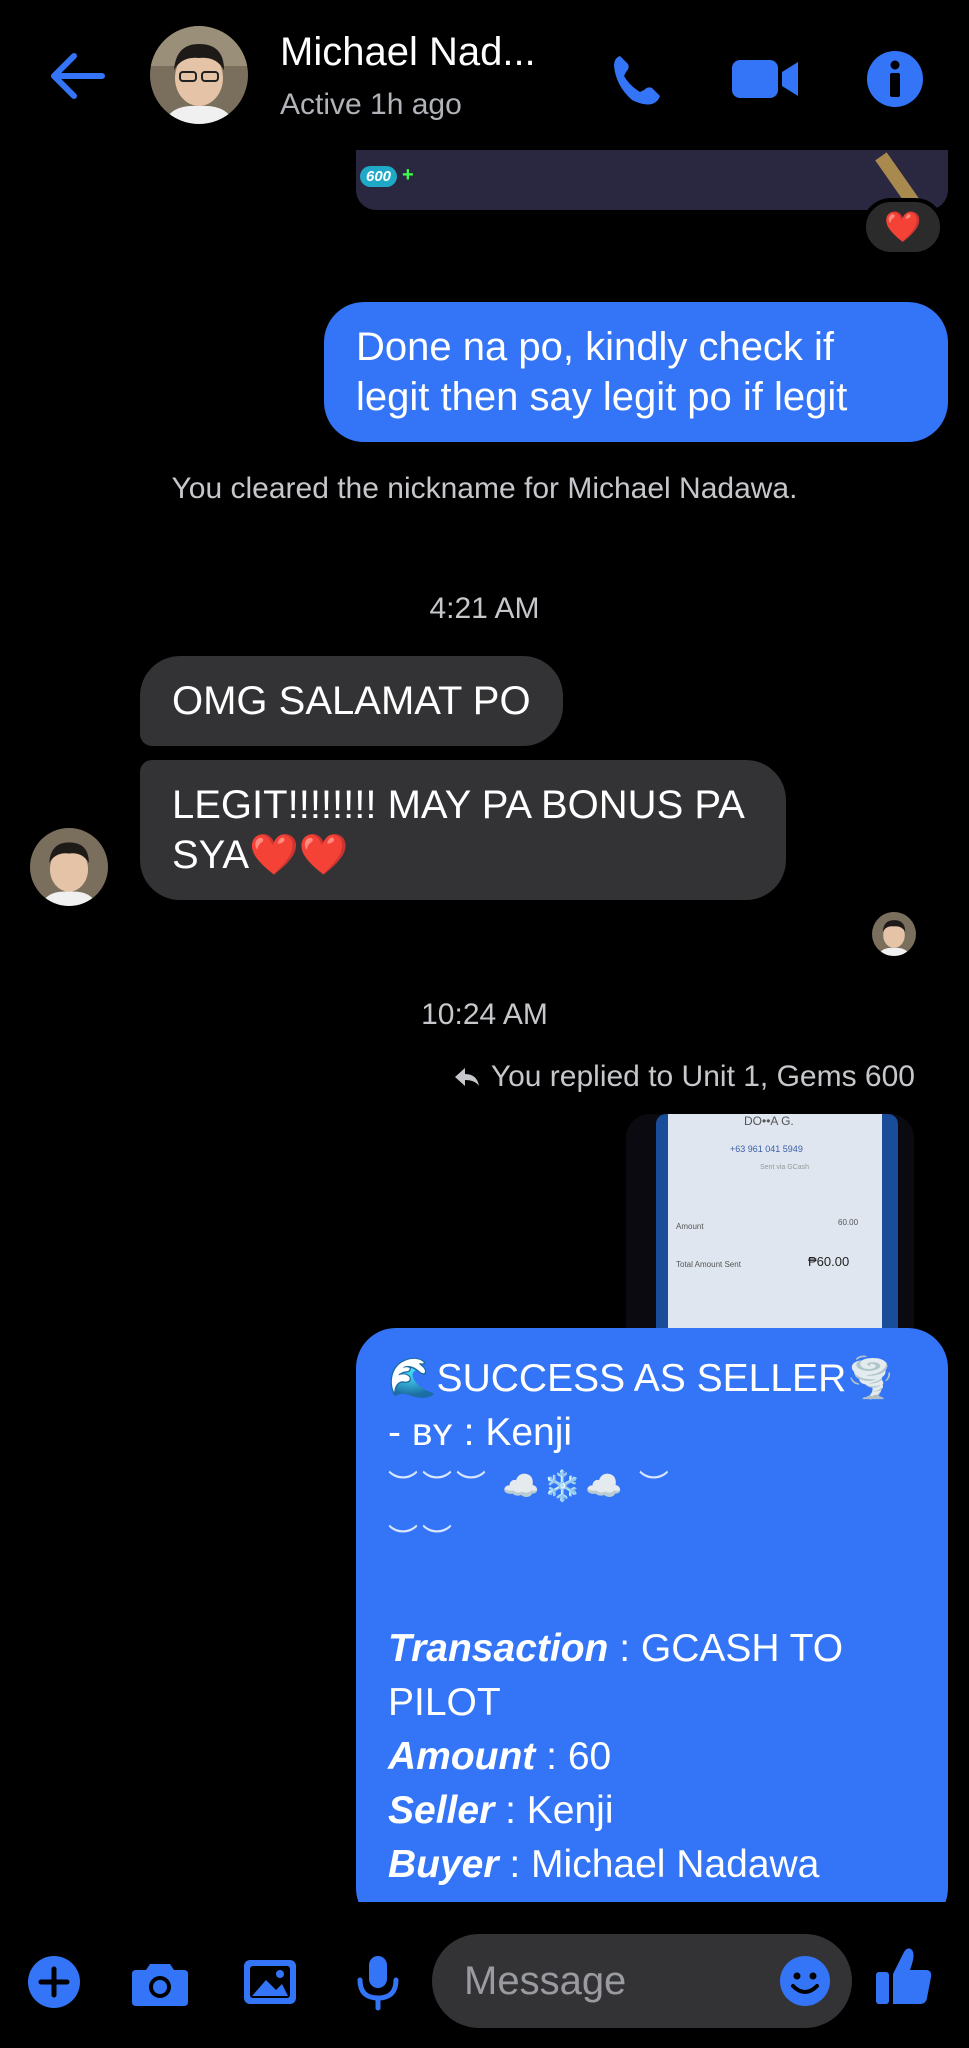 This screenshot has height=2048, width=969. Describe the element at coordinates (690, 1226) in the screenshot. I see `receipt-amount-label: Amount` at that location.